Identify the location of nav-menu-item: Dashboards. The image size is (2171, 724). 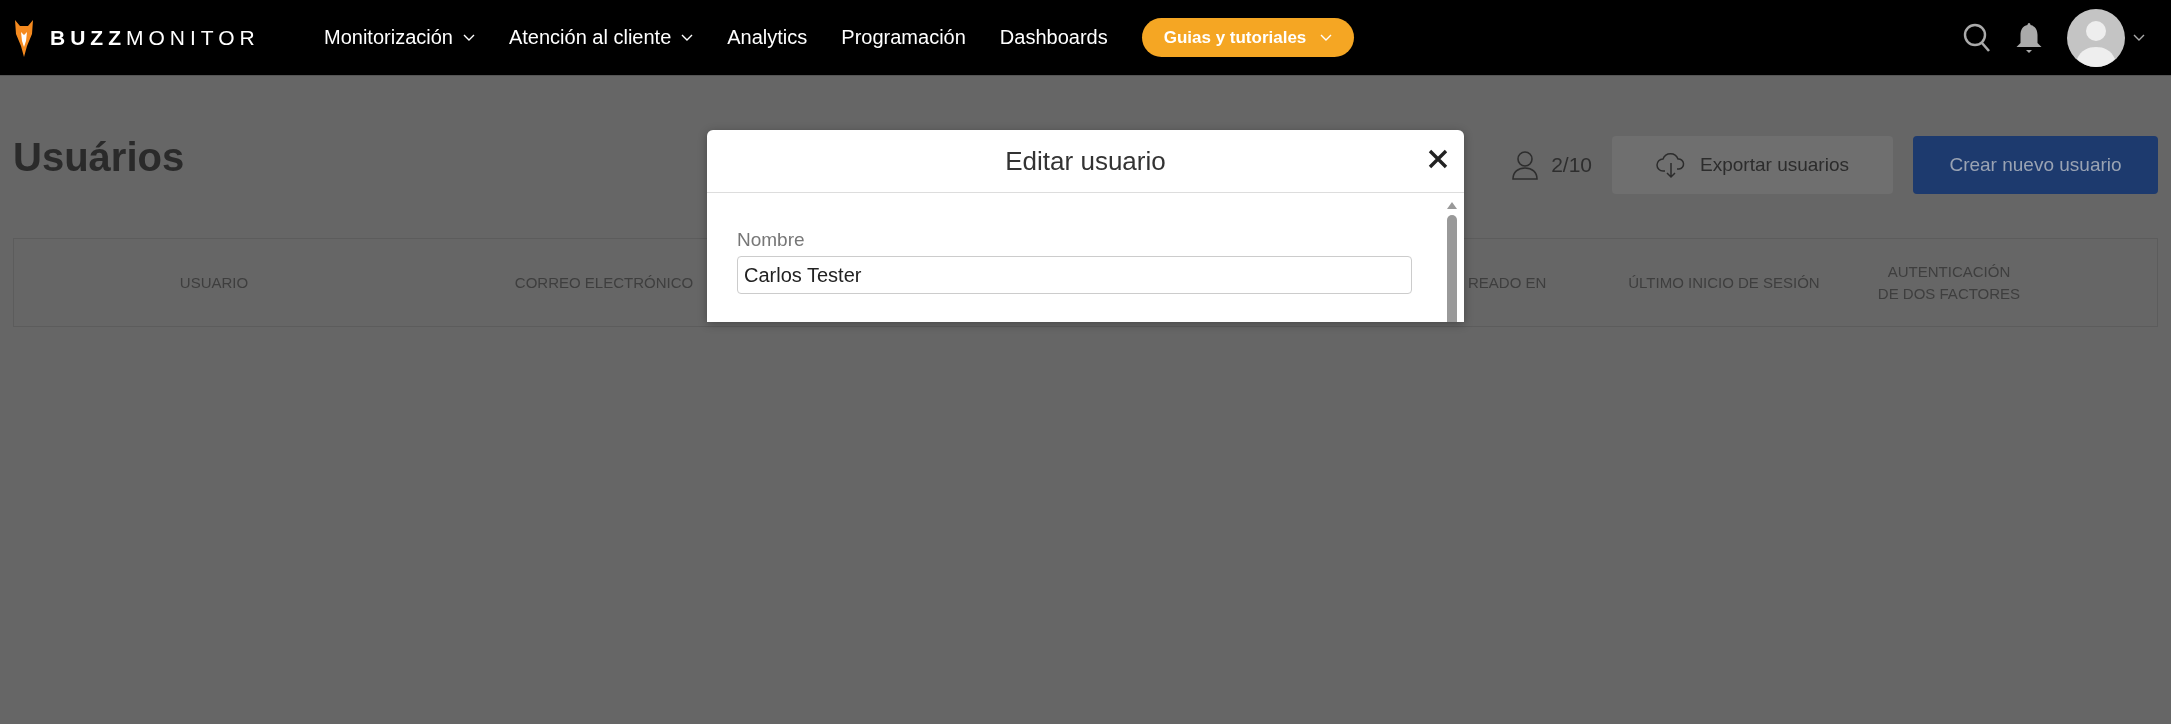
(1053, 37).